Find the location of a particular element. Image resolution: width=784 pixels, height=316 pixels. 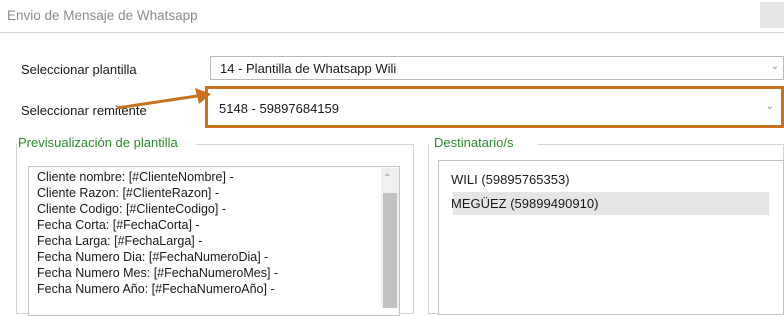

title-bar: Envio de Mensaje de Whatsapp is located at coordinates (392, 16).